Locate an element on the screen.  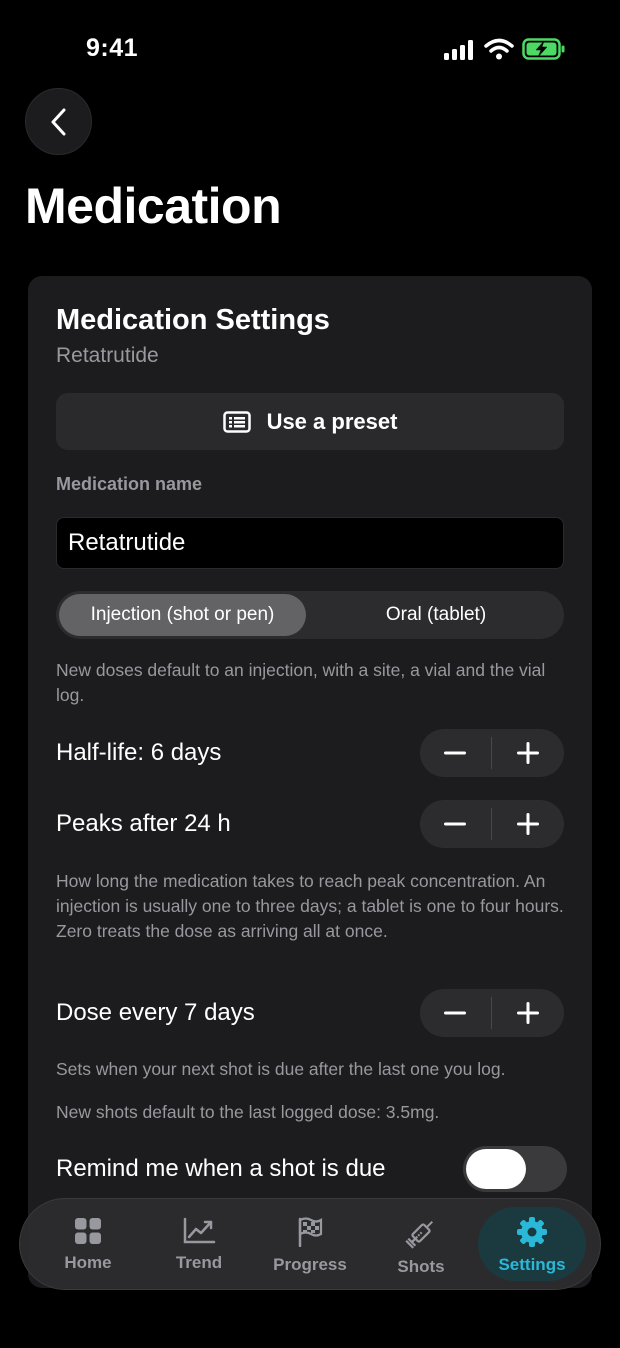
tab-settings: Settings is located at coordinates (532, 1244).